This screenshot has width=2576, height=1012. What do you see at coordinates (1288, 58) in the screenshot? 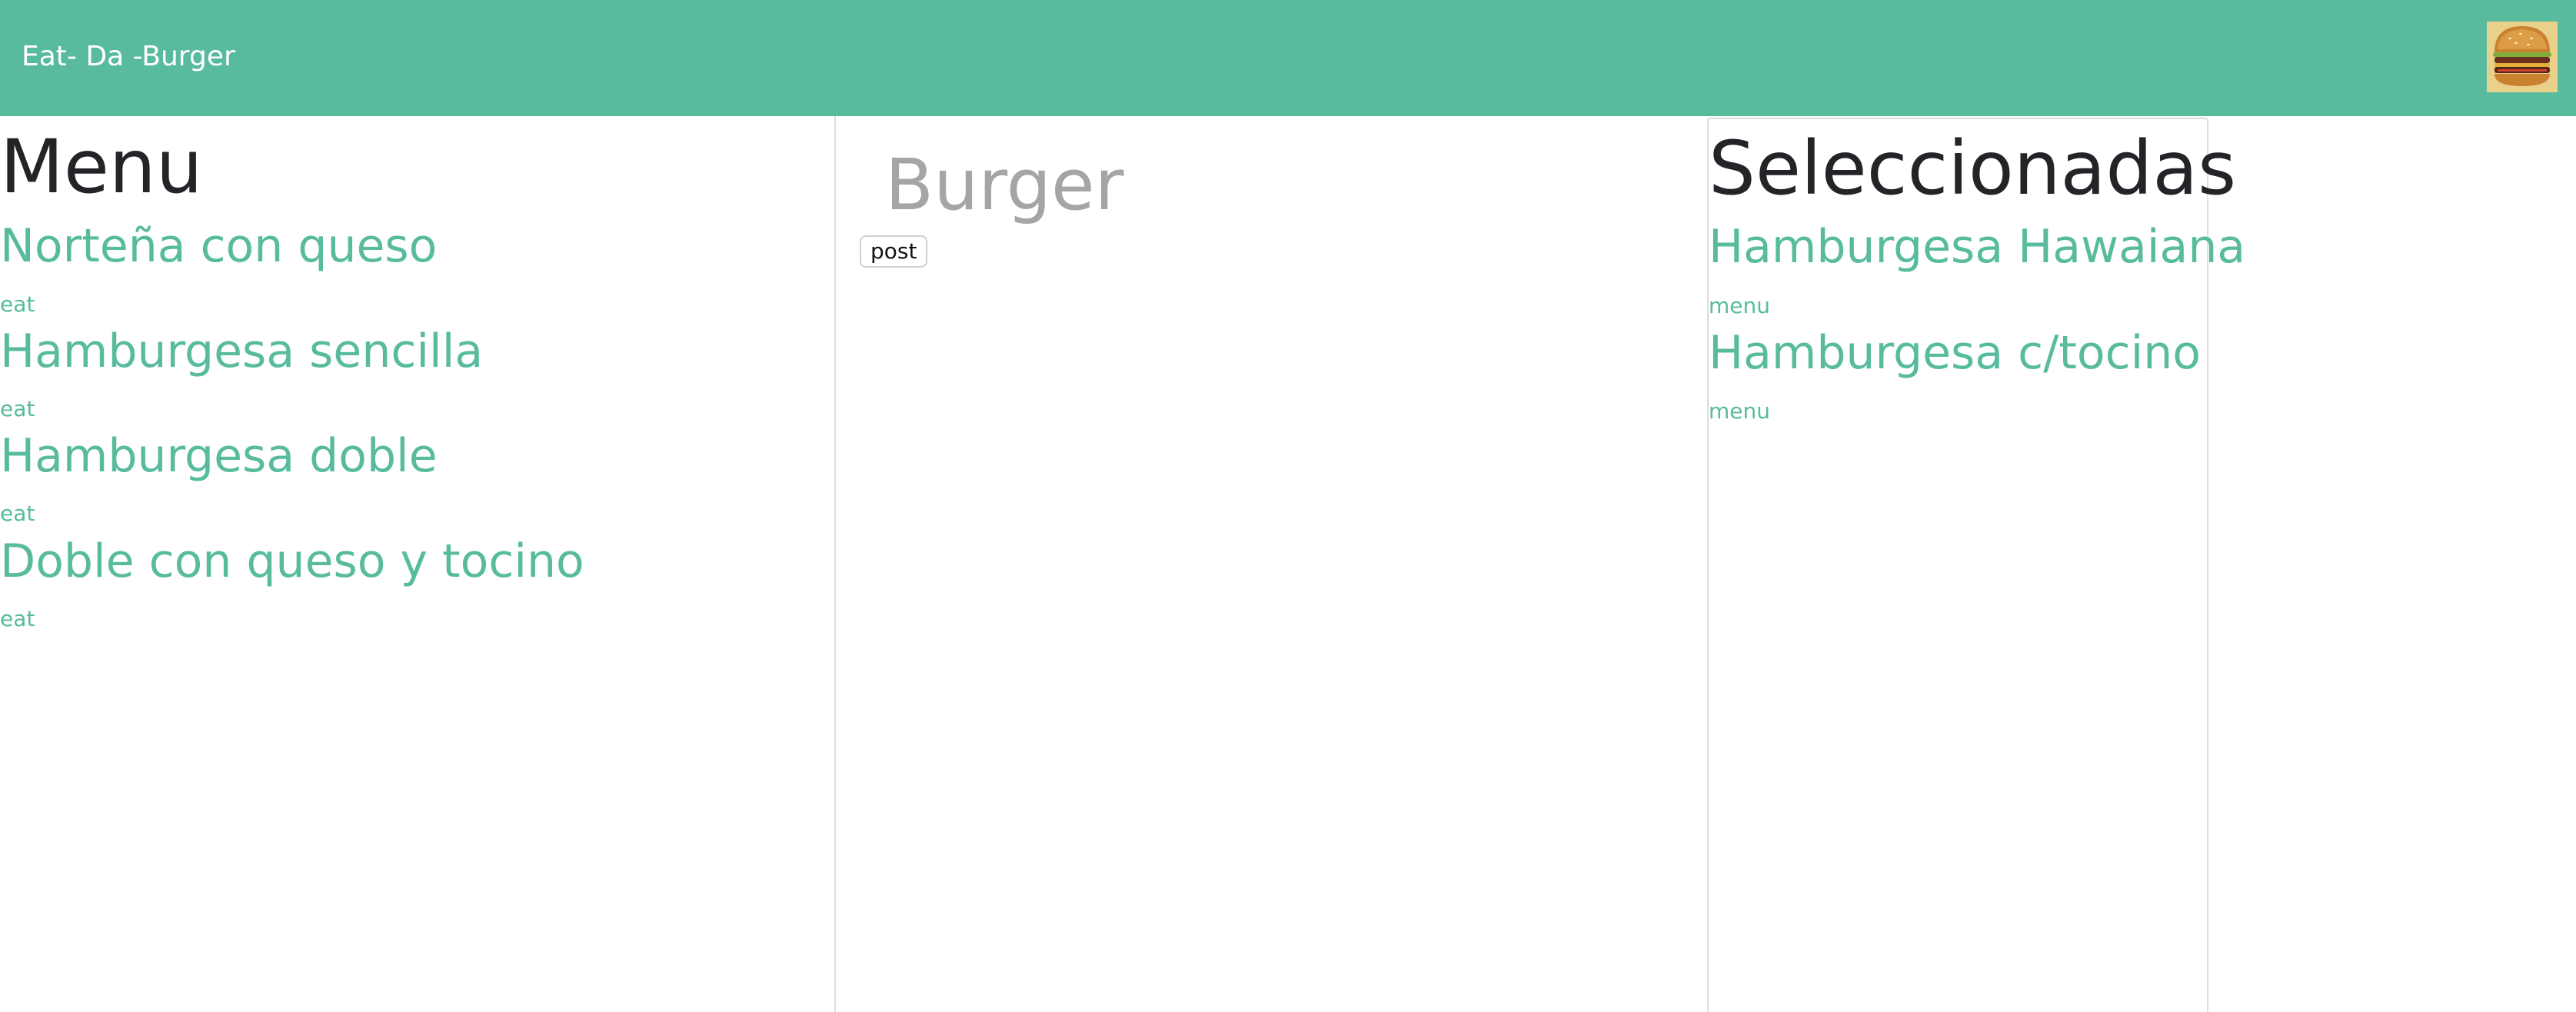
I see `navbar: Eat- Da -Burger` at bounding box center [1288, 58].